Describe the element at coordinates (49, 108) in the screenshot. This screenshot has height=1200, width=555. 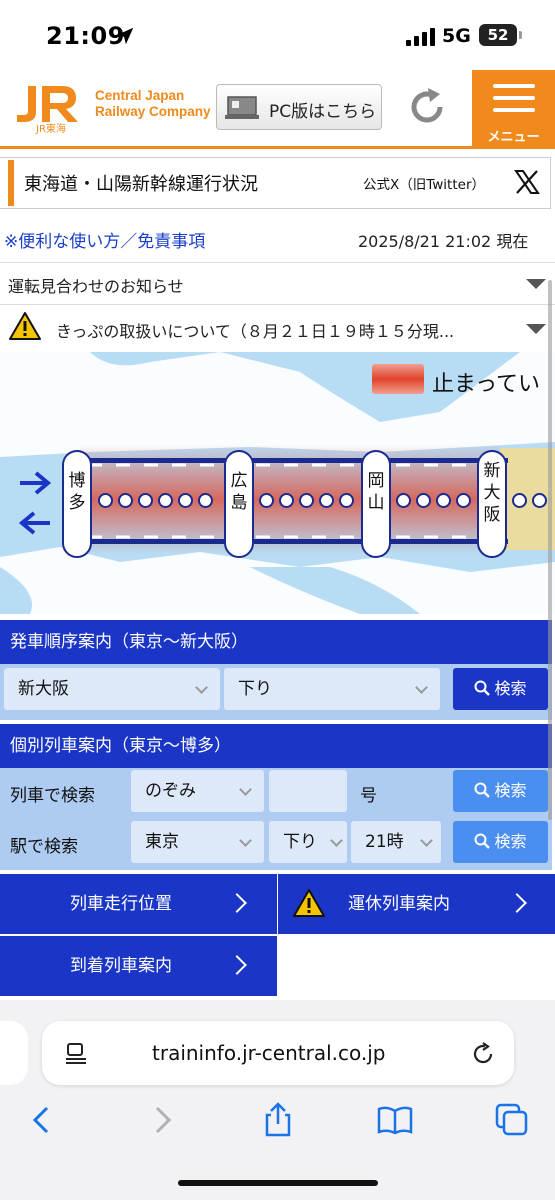
I see `jr-central-logo: JR東海` at that location.